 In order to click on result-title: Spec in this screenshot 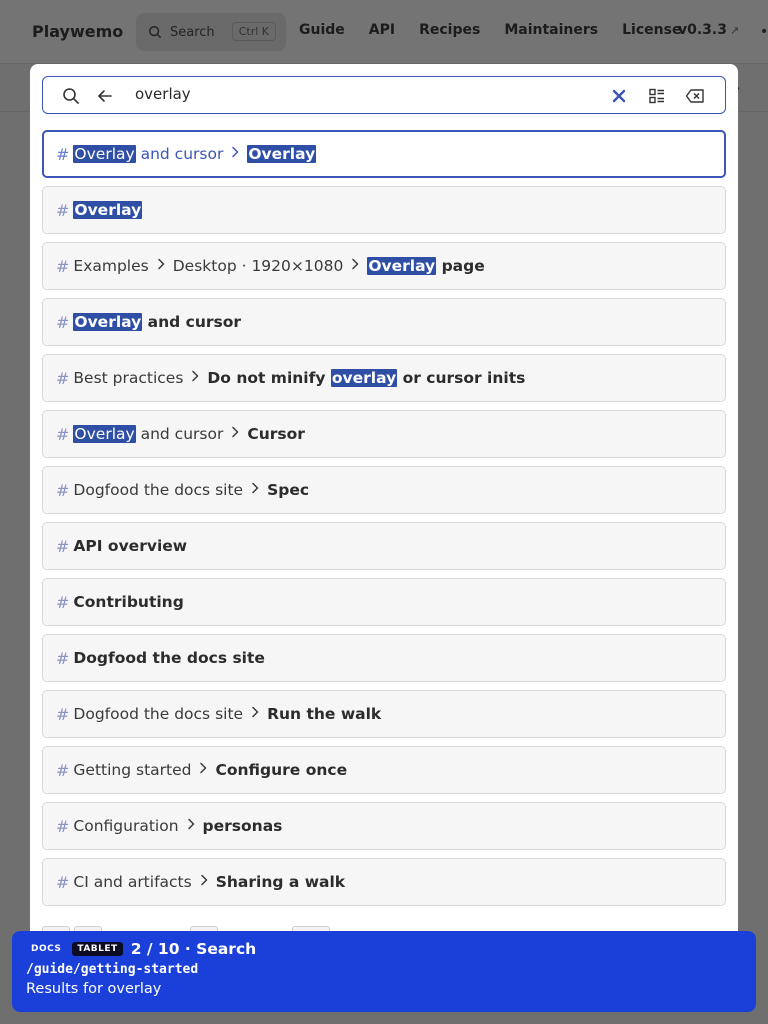, I will do `click(288, 490)`.